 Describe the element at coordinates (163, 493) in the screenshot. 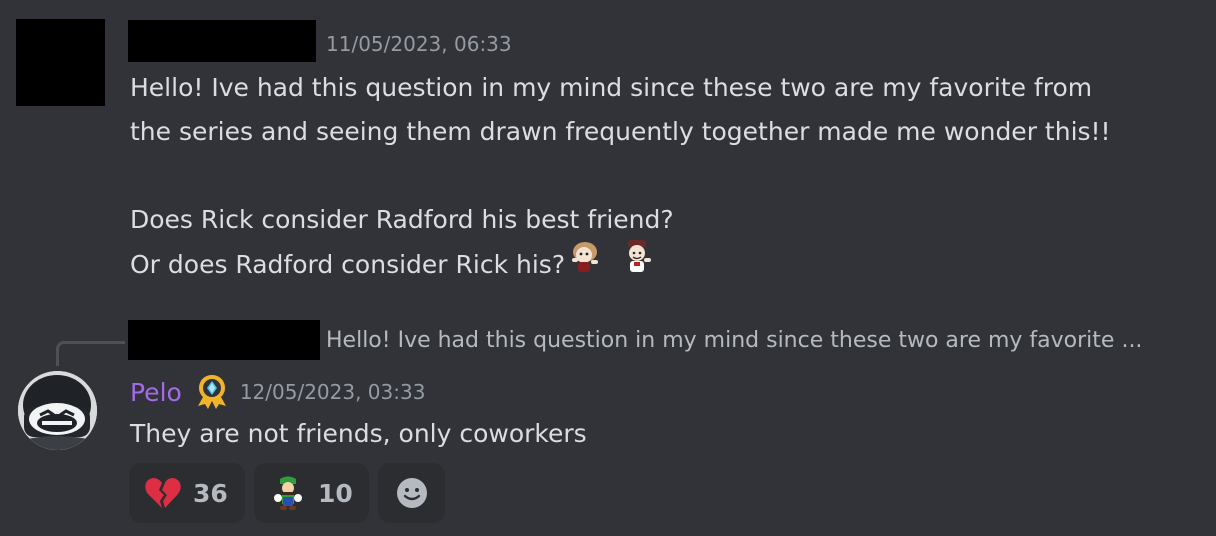

I see `broken-heart-icon` at that location.